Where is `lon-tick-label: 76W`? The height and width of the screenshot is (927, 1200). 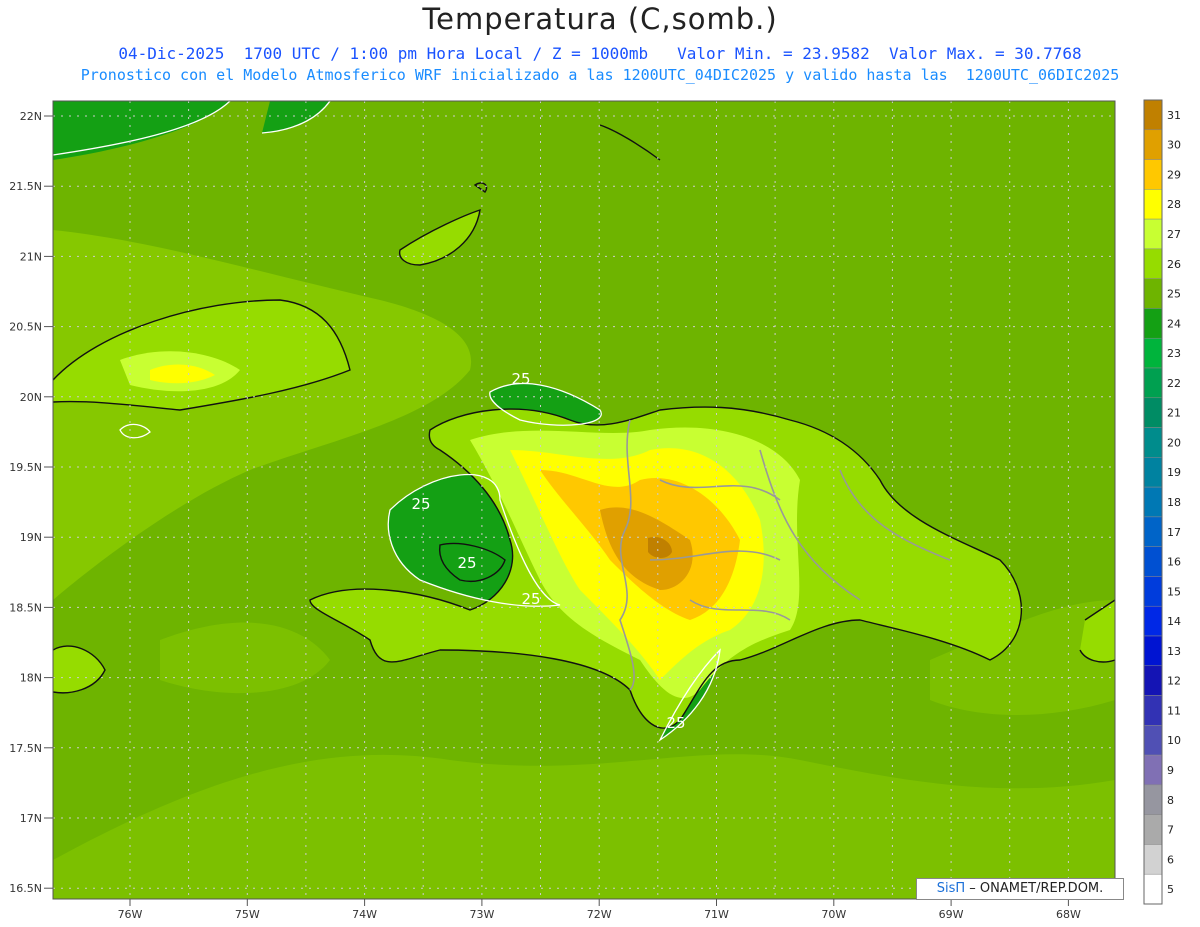 lon-tick-label: 76W is located at coordinates (130, 914).